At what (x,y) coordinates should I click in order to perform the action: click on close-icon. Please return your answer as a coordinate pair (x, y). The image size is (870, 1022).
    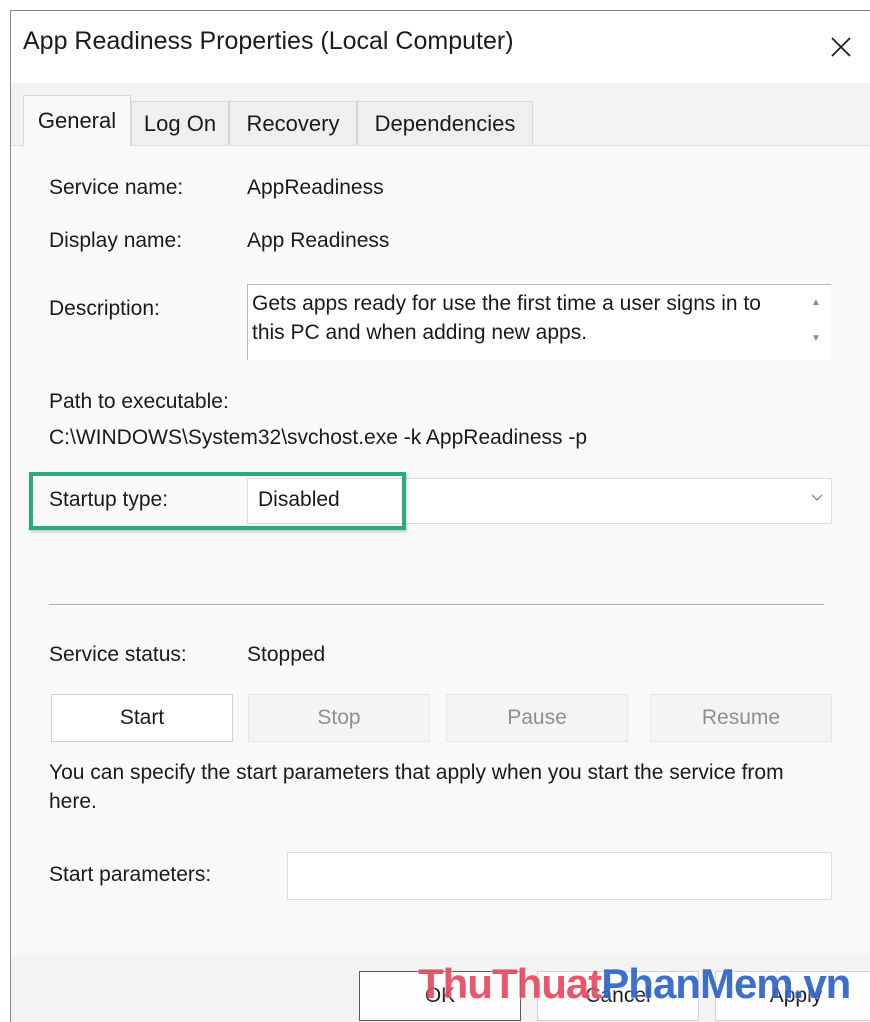
    Looking at the image, I should click on (841, 47).